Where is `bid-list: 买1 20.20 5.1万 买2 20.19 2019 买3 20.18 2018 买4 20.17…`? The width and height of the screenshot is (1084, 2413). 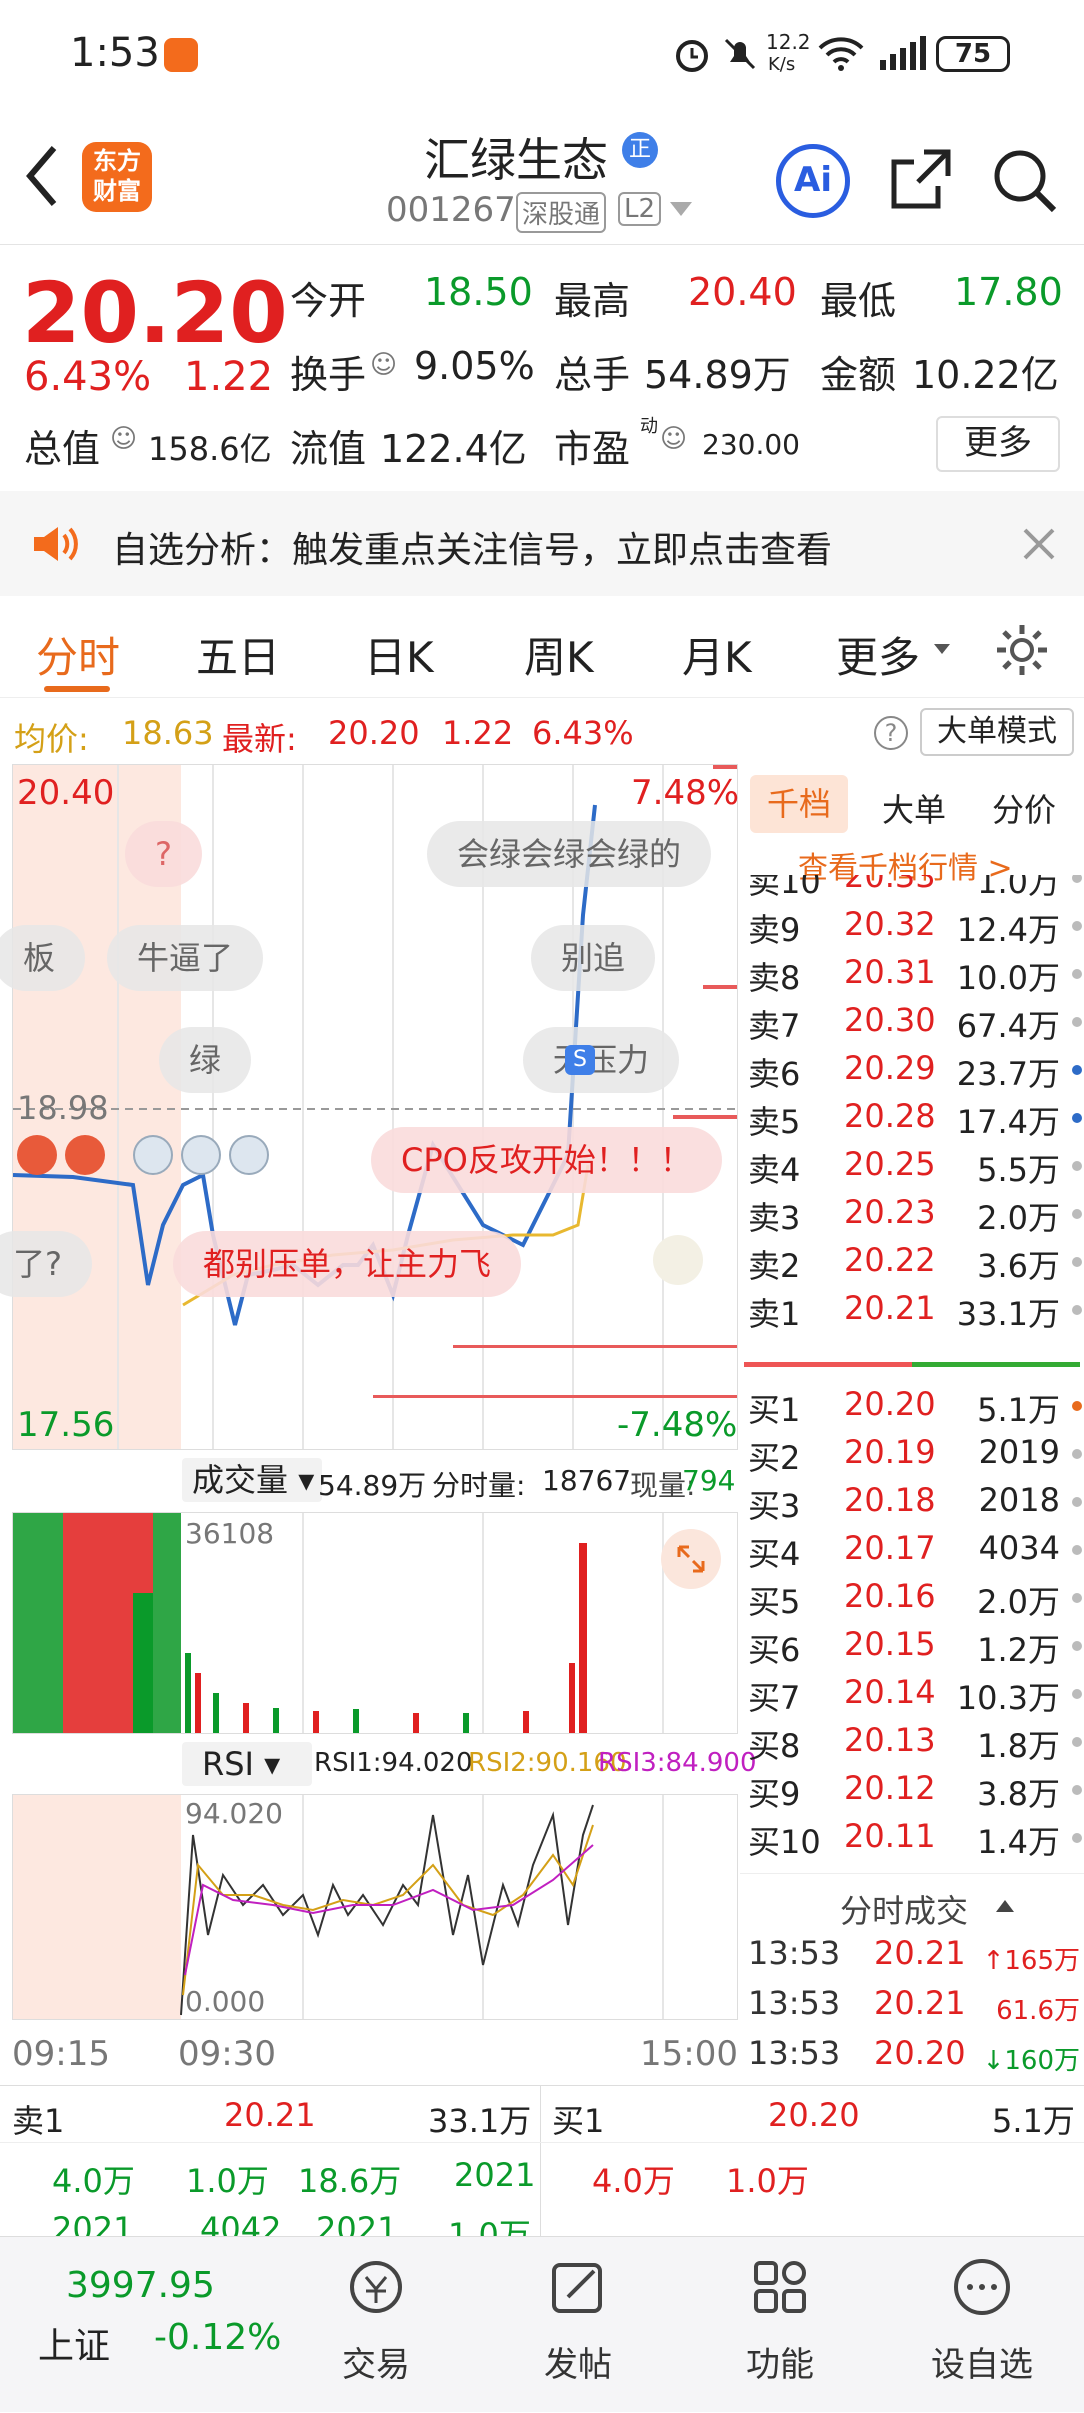 bid-list: 买1 20.20 5.1万 买2 20.19 2019 买3 20.18 2018 买4 20.17… is located at coordinates (912, 1630).